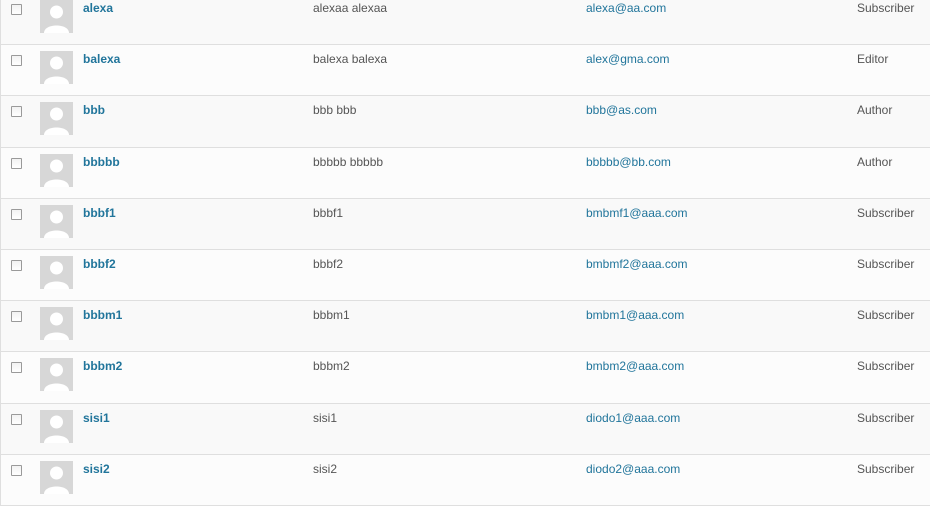 This screenshot has height=506, width=930. I want to click on user-fullname: bbbm1, so click(331, 315).